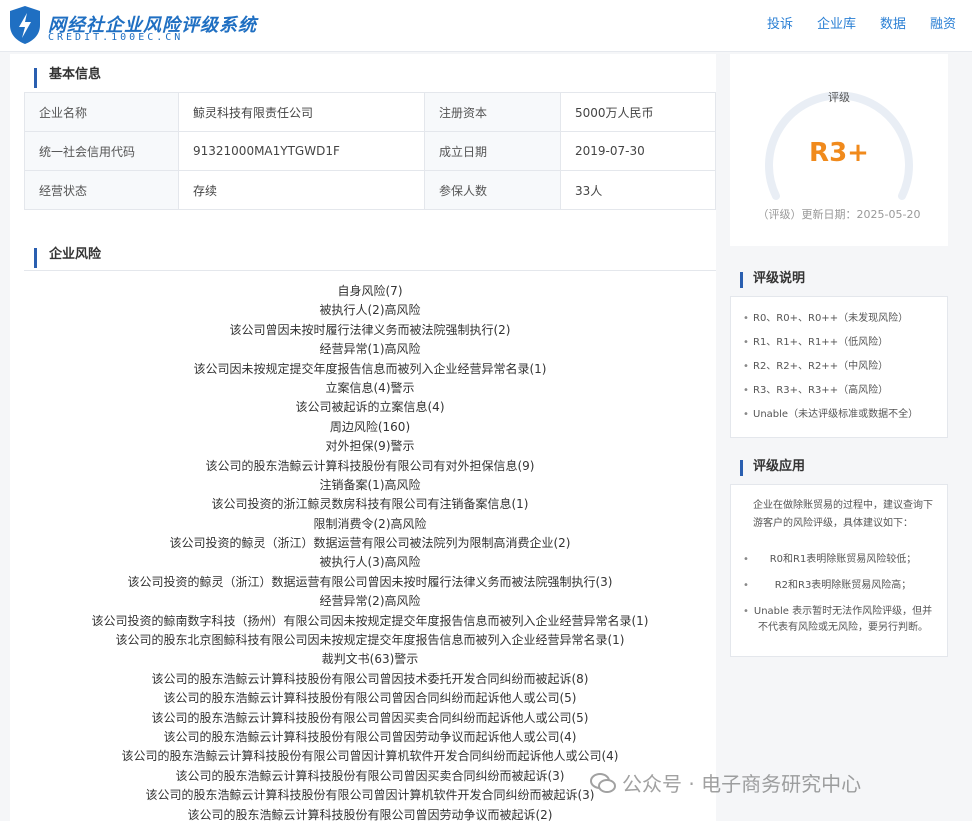 The height and width of the screenshot is (821, 972). What do you see at coordinates (370, 484) in the screenshot?
I see `risk-item: 注销备案(1)高风险` at bounding box center [370, 484].